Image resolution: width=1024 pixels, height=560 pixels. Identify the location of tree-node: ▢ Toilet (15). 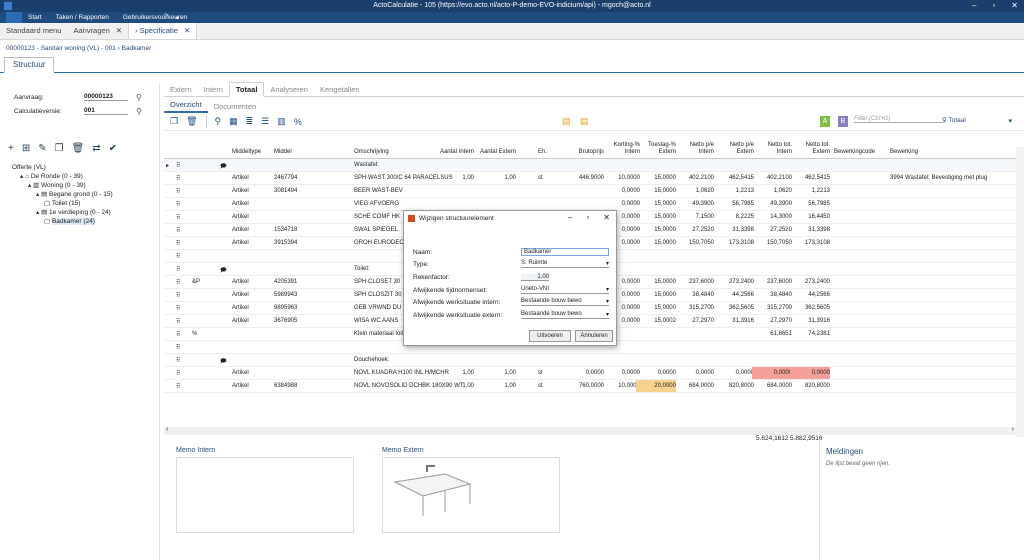
(79, 203).